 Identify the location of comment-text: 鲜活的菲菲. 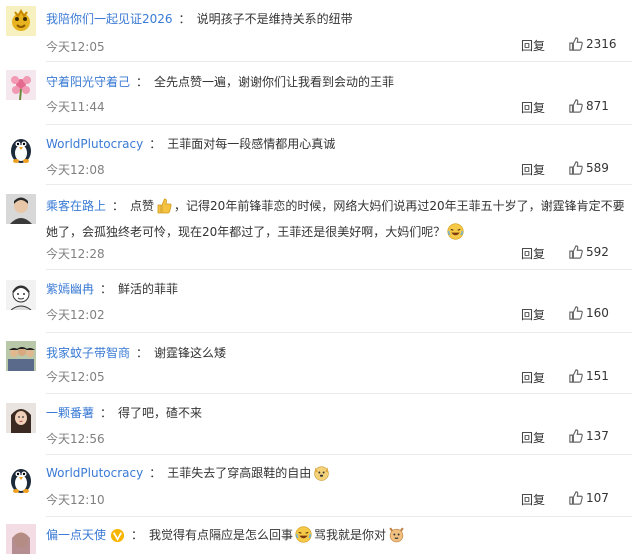
(148, 289).